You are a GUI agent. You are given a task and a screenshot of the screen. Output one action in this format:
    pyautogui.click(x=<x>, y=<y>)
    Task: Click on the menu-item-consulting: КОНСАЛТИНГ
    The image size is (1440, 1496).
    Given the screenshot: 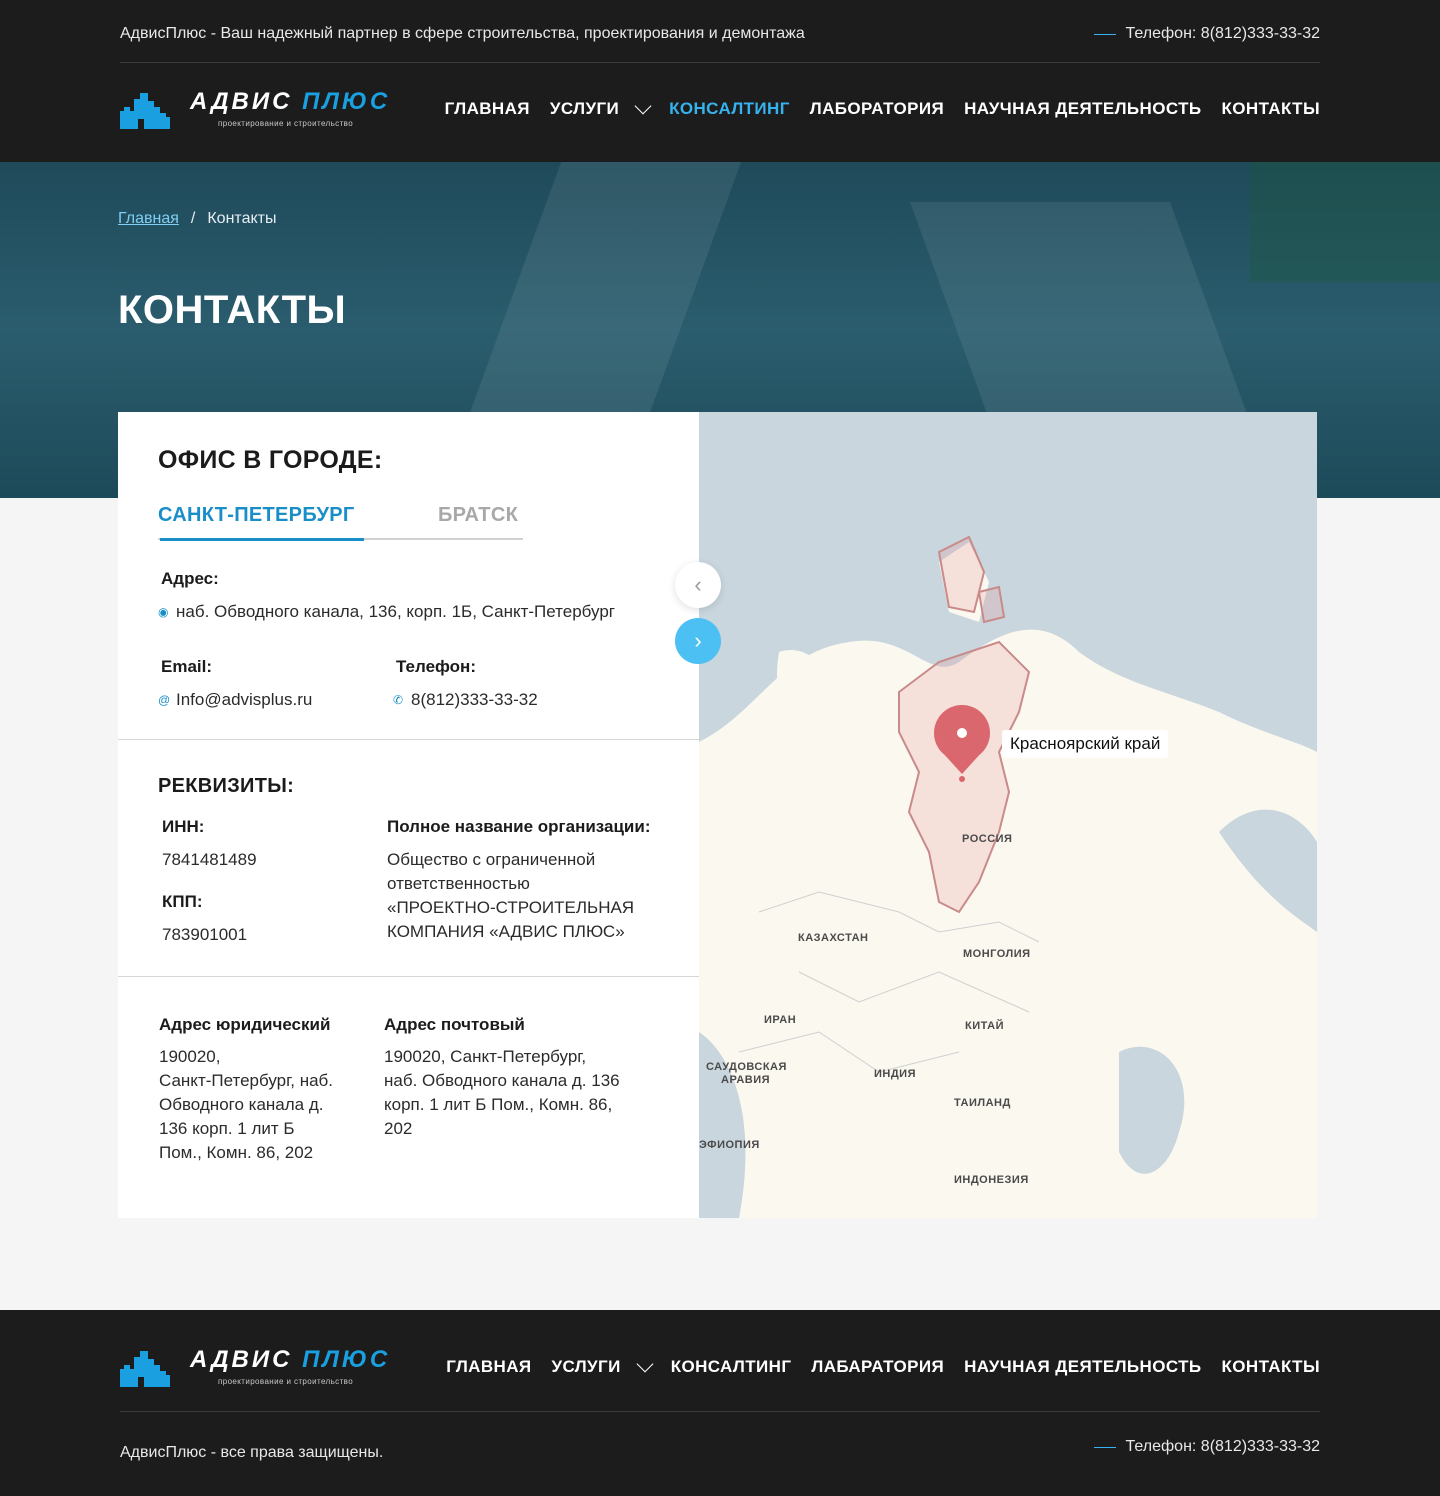 What is the action you would take?
    pyautogui.click(x=729, y=109)
    